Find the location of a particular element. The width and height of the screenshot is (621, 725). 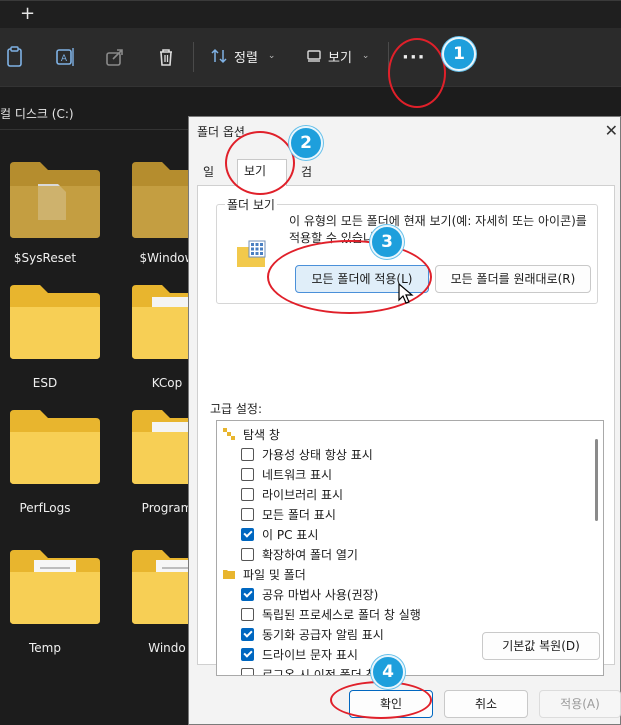

group-label: 탐색 창 is located at coordinates (261, 434).